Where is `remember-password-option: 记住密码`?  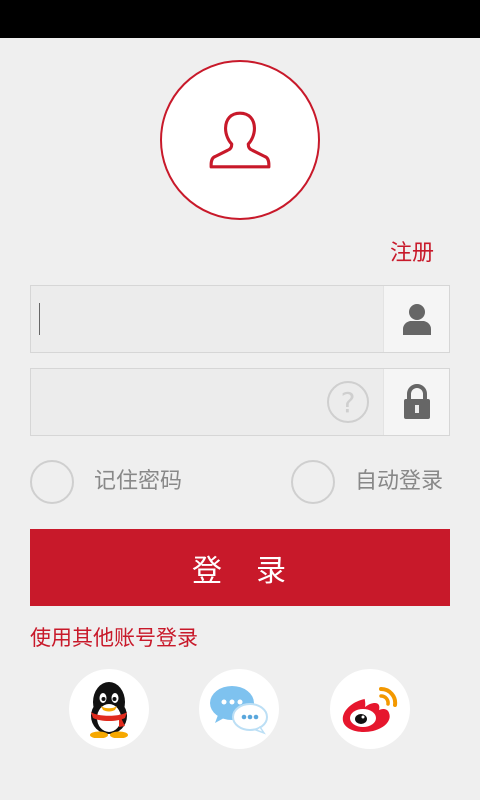 remember-password-option: 记住密码 is located at coordinates (106, 482).